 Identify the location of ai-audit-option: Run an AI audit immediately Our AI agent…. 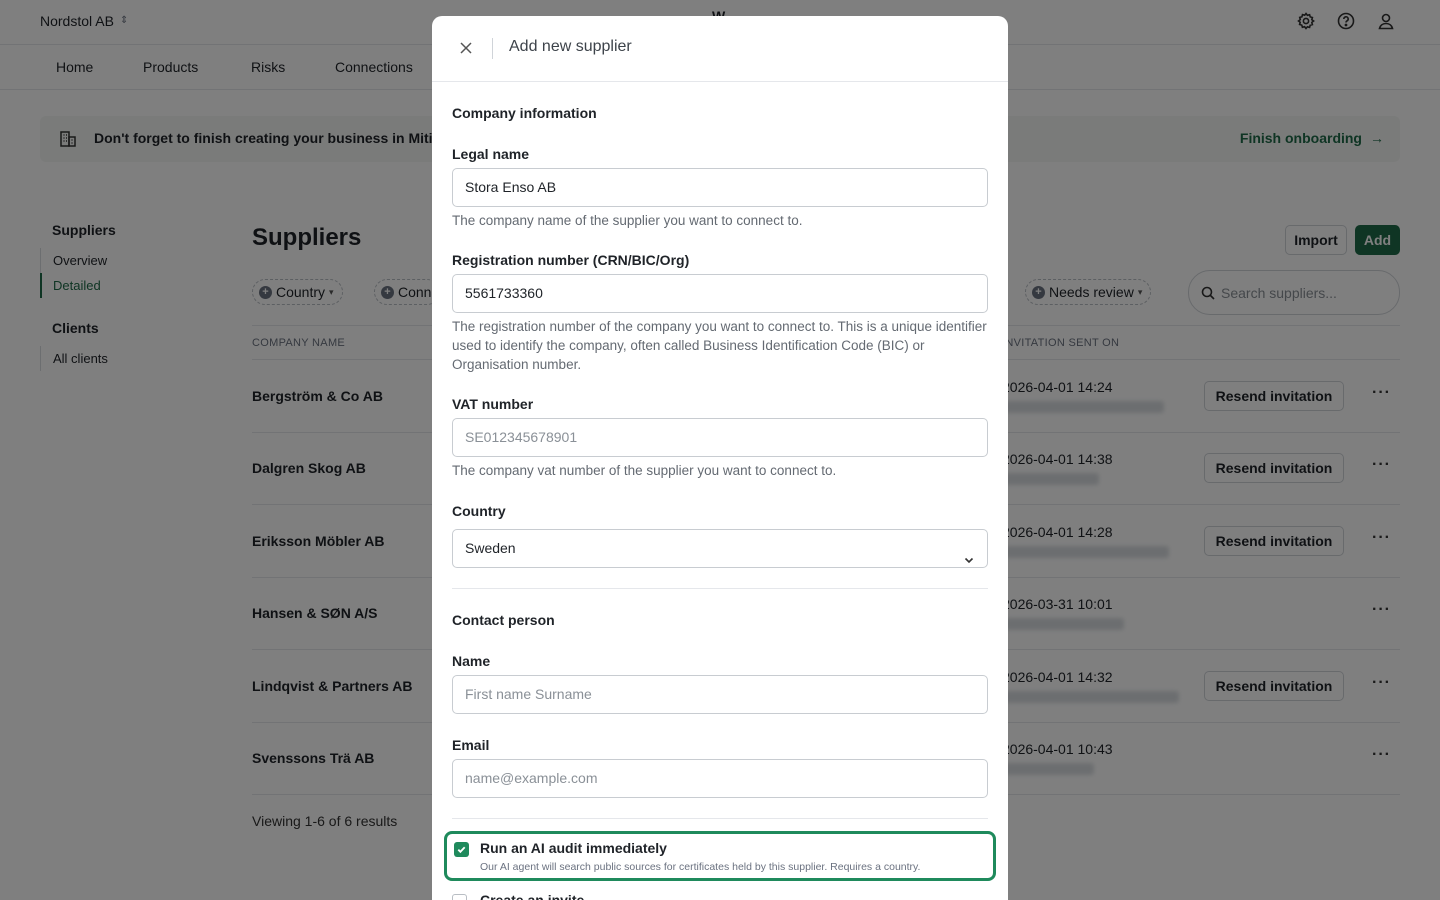
(720, 856).